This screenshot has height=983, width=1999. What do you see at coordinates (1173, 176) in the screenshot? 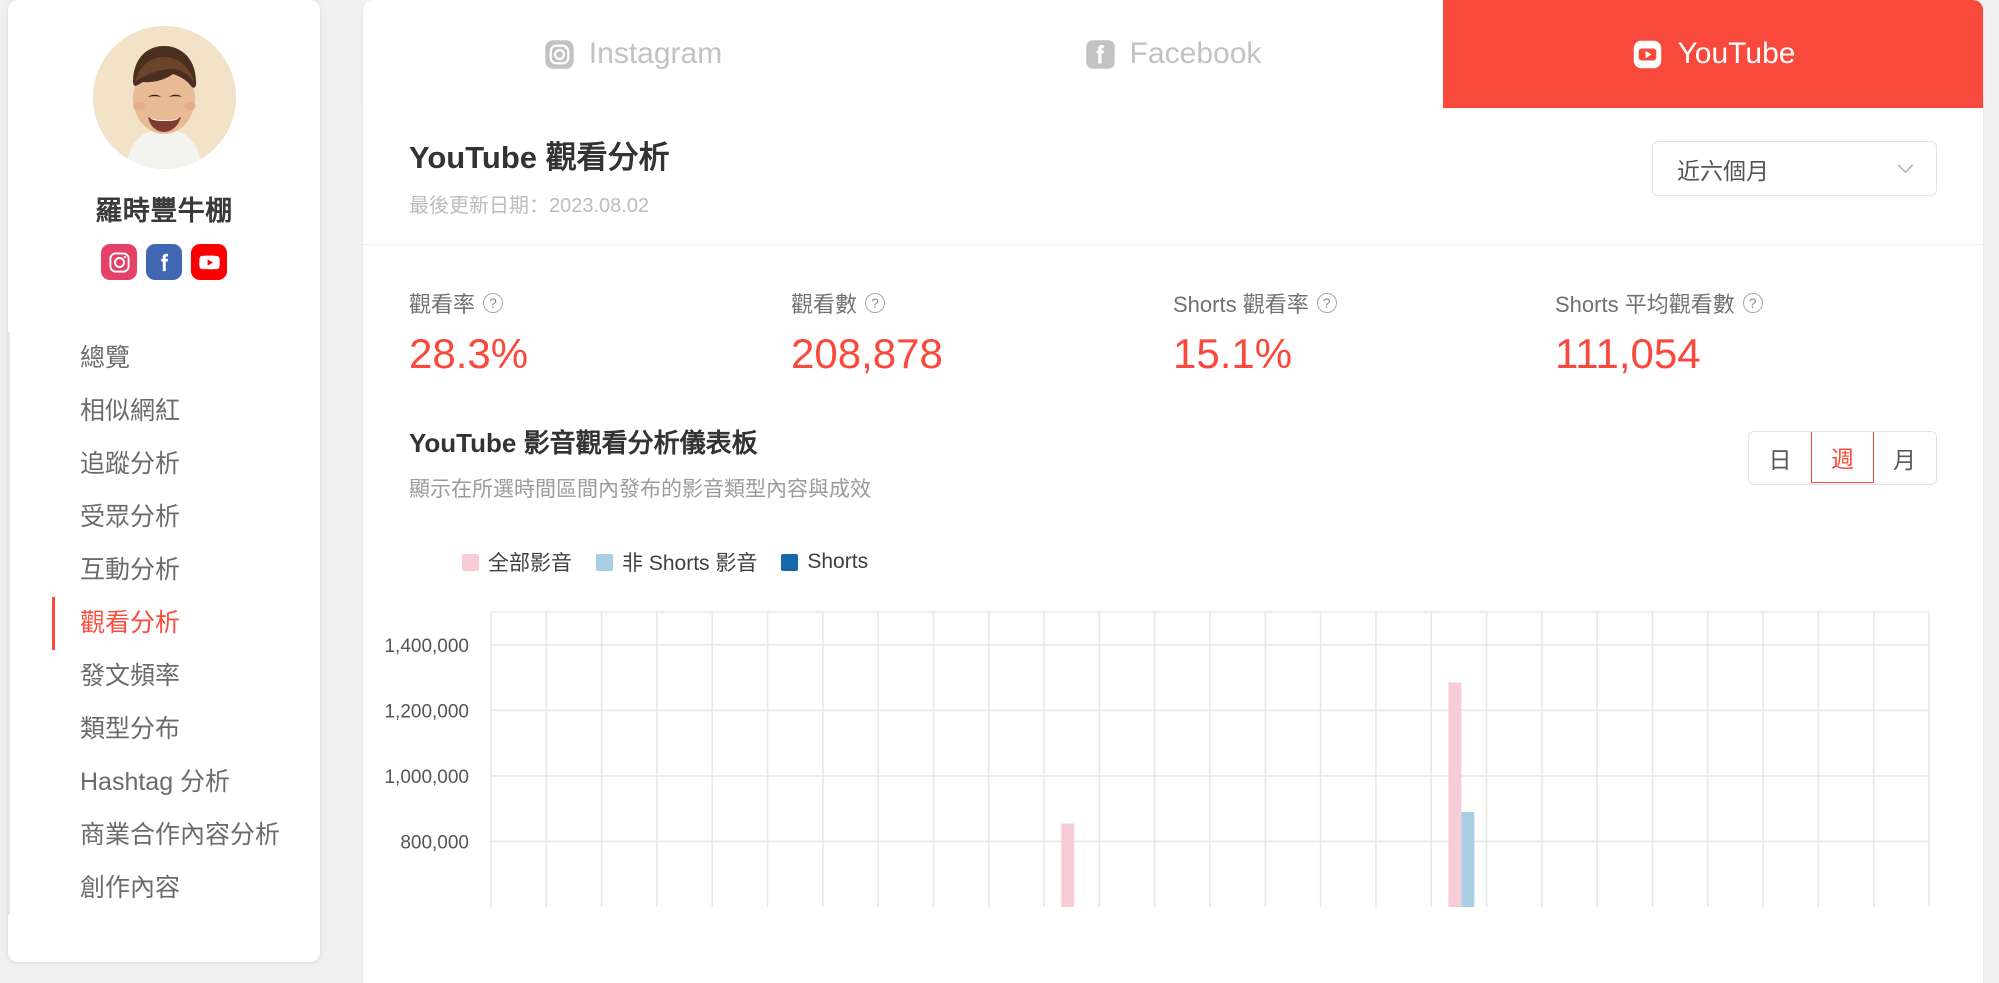
I see `panel-header: YouTube 觀看分析 最後更新日期：2023.08.02 近六個月` at bounding box center [1173, 176].